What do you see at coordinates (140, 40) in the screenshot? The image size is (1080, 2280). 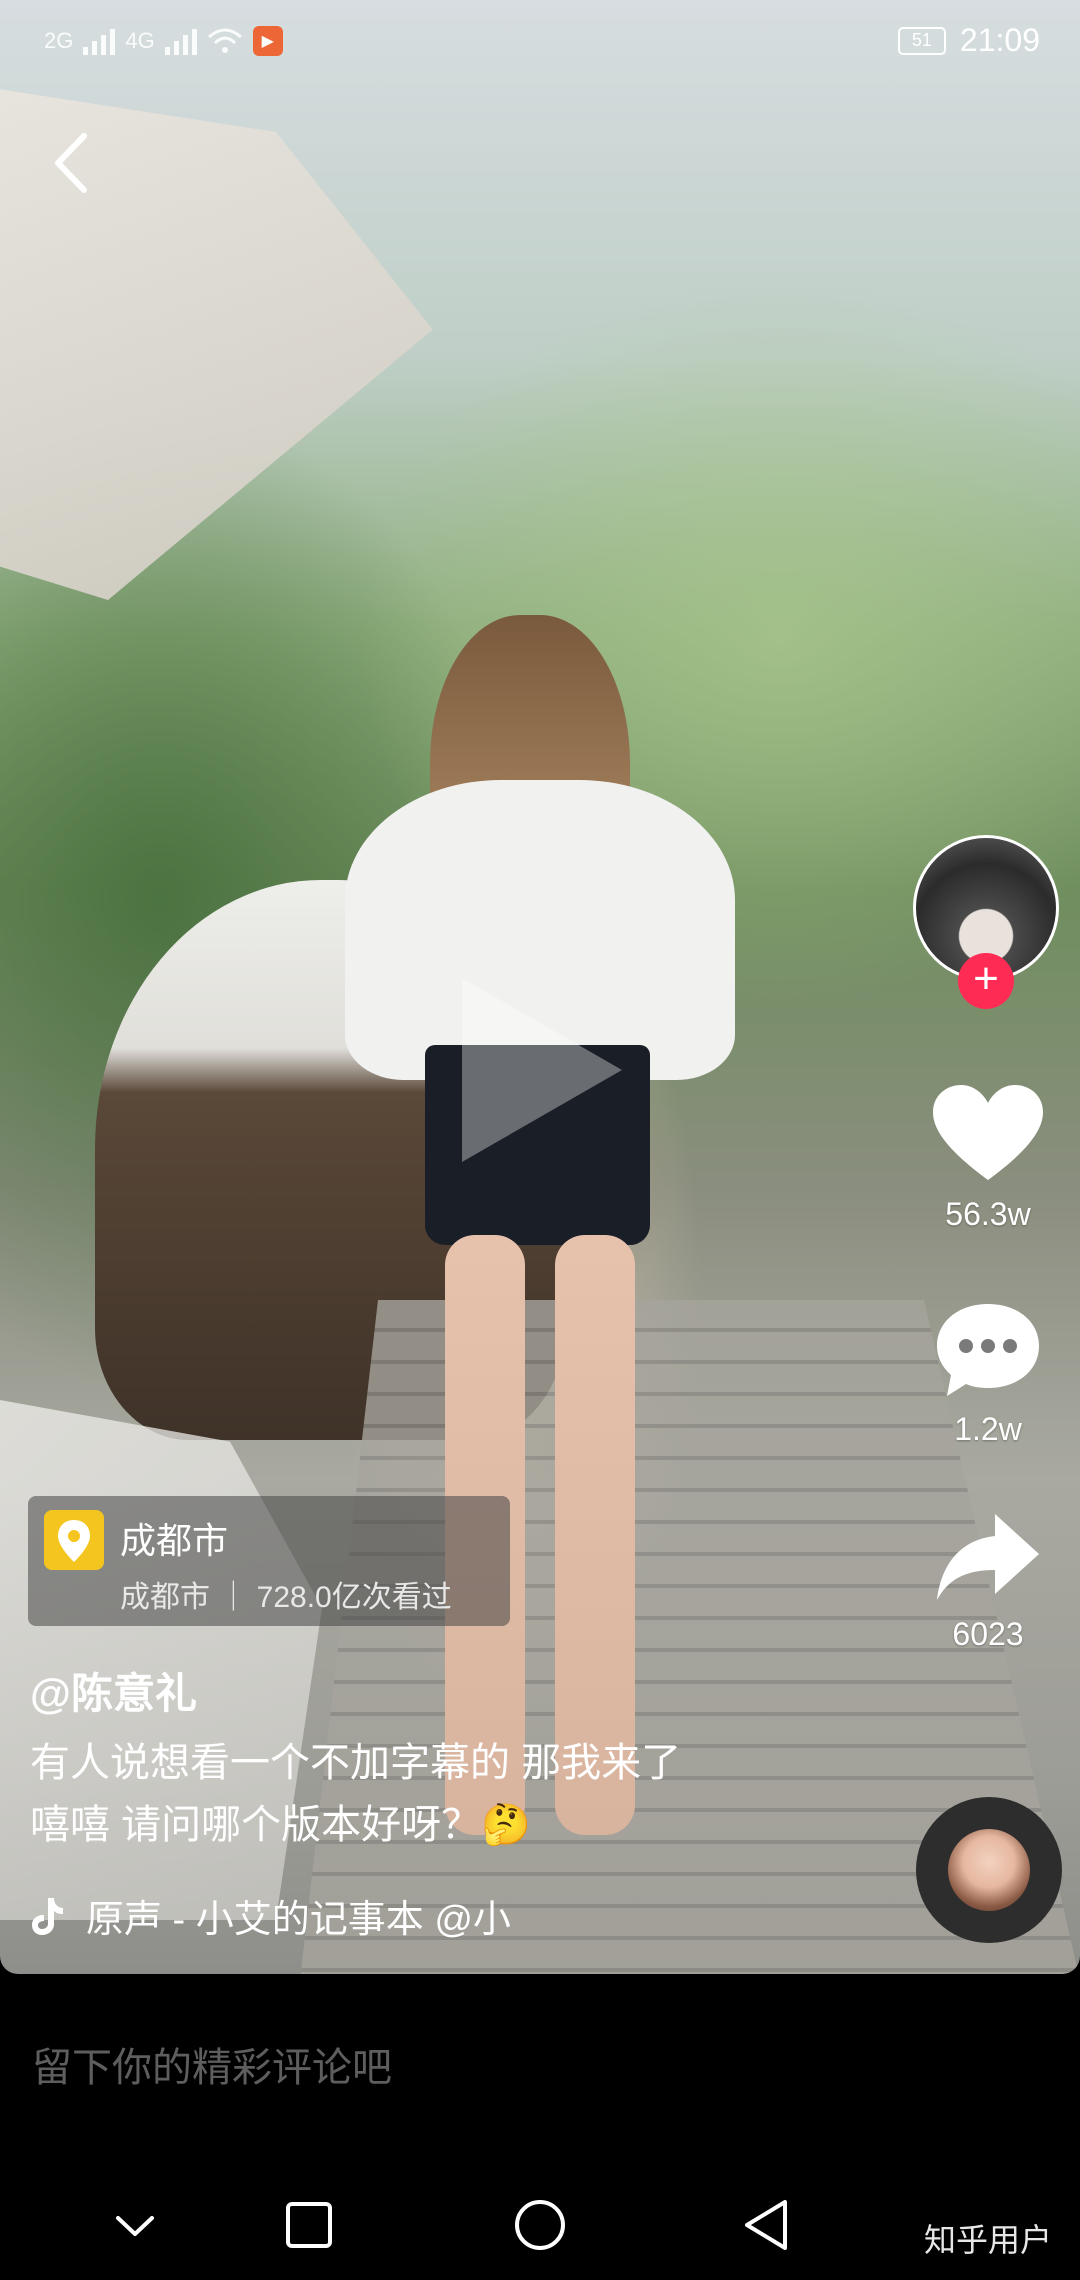 I see `network-label: 4G` at bounding box center [140, 40].